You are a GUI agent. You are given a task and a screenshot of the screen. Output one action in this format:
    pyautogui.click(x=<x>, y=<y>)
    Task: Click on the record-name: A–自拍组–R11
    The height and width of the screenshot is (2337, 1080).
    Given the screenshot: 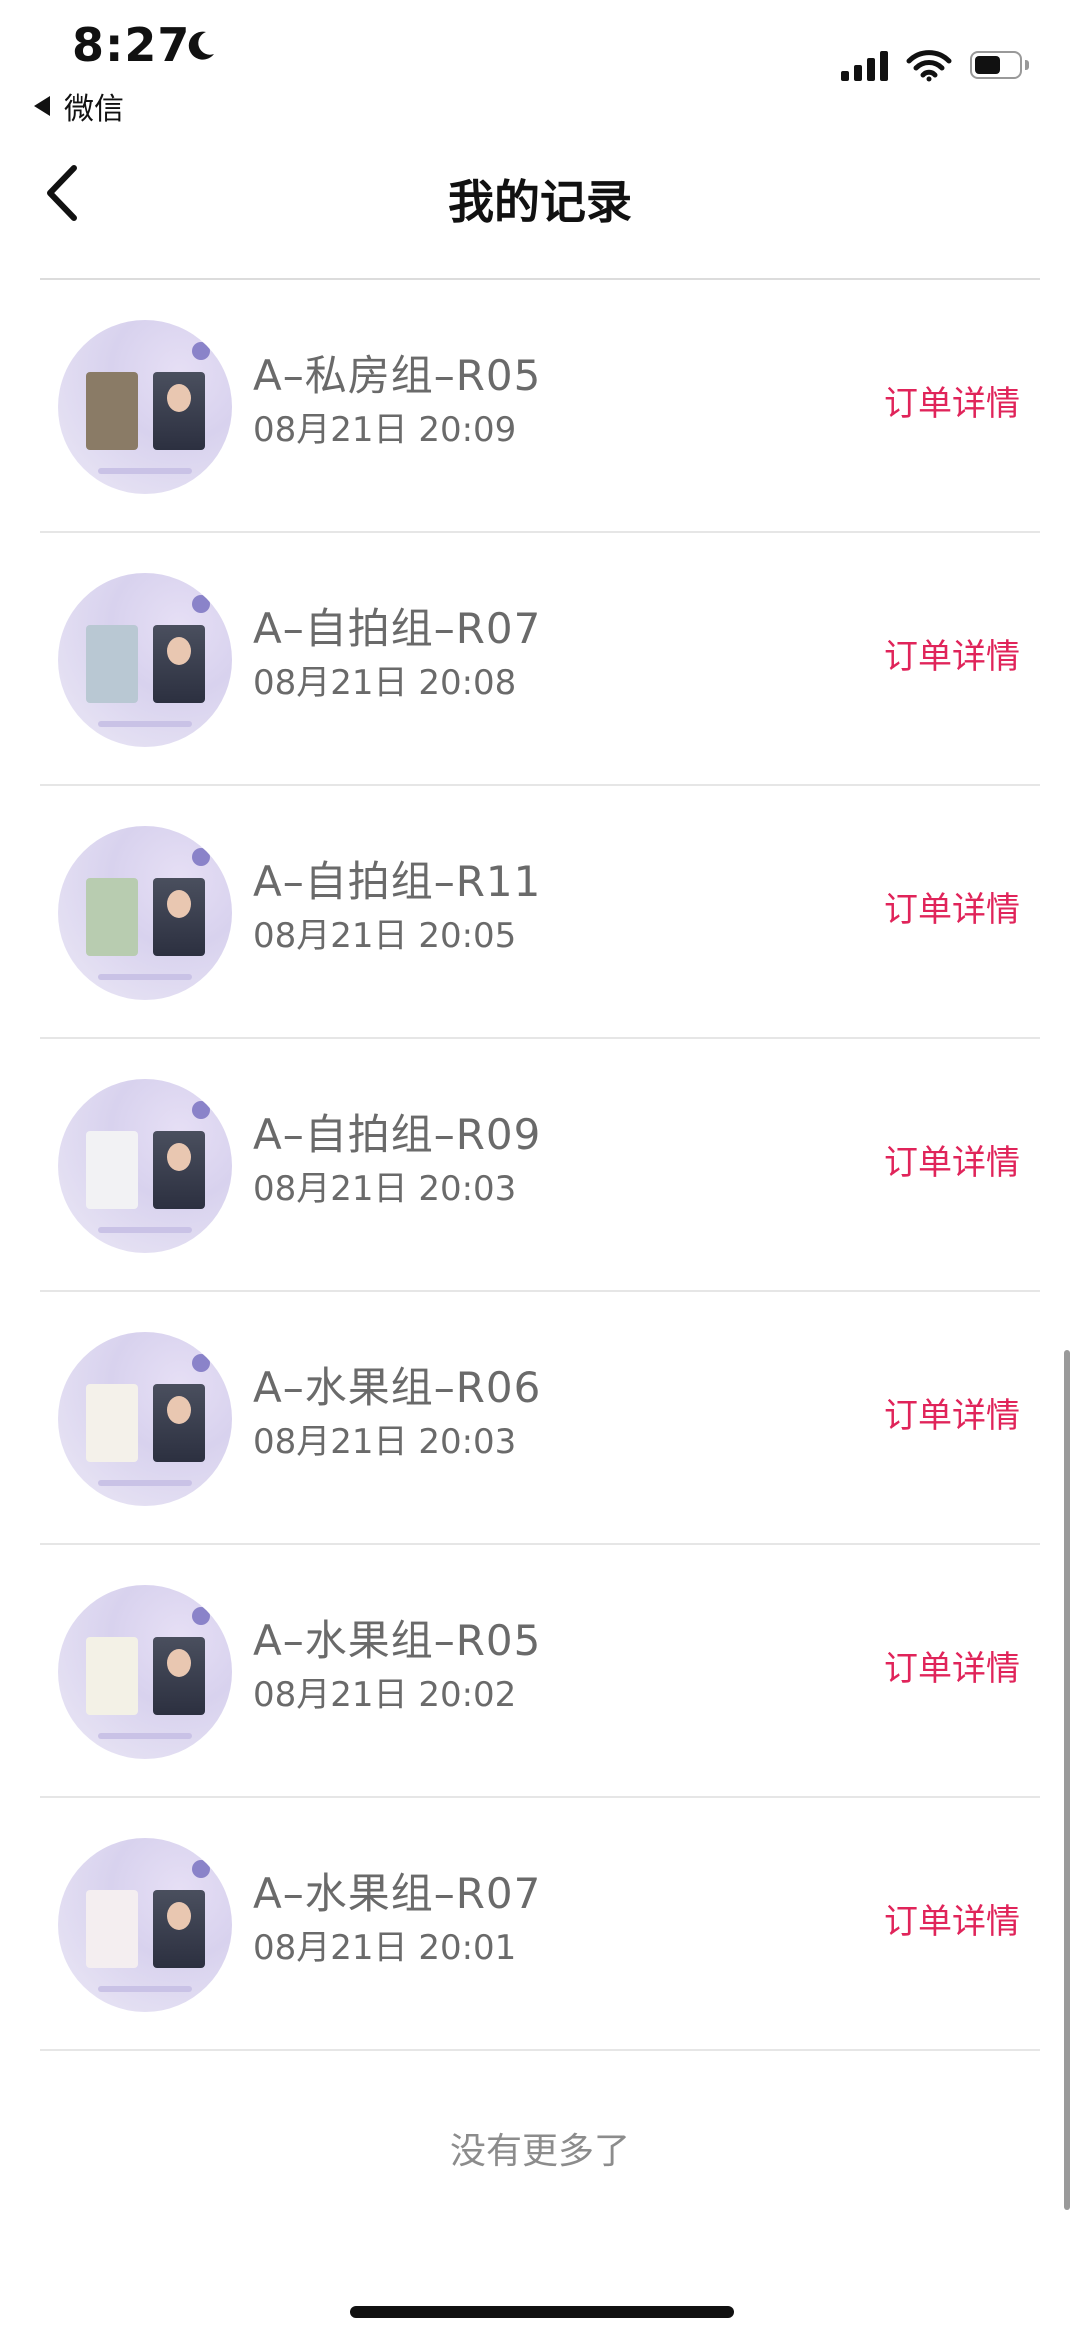 What is the action you would take?
    pyautogui.click(x=397, y=881)
    